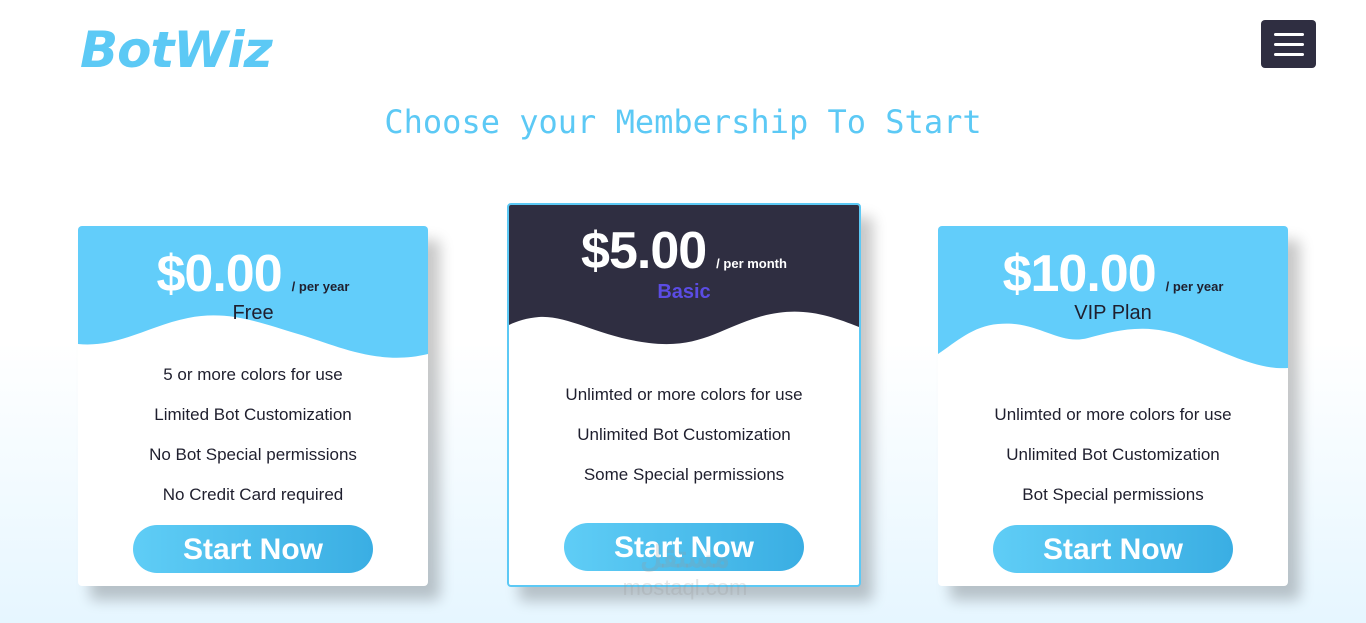 This screenshot has width=1366, height=623. What do you see at coordinates (685, 557) in the screenshot?
I see `watermark-logo-text: مستقل` at bounding box center [685, 557].